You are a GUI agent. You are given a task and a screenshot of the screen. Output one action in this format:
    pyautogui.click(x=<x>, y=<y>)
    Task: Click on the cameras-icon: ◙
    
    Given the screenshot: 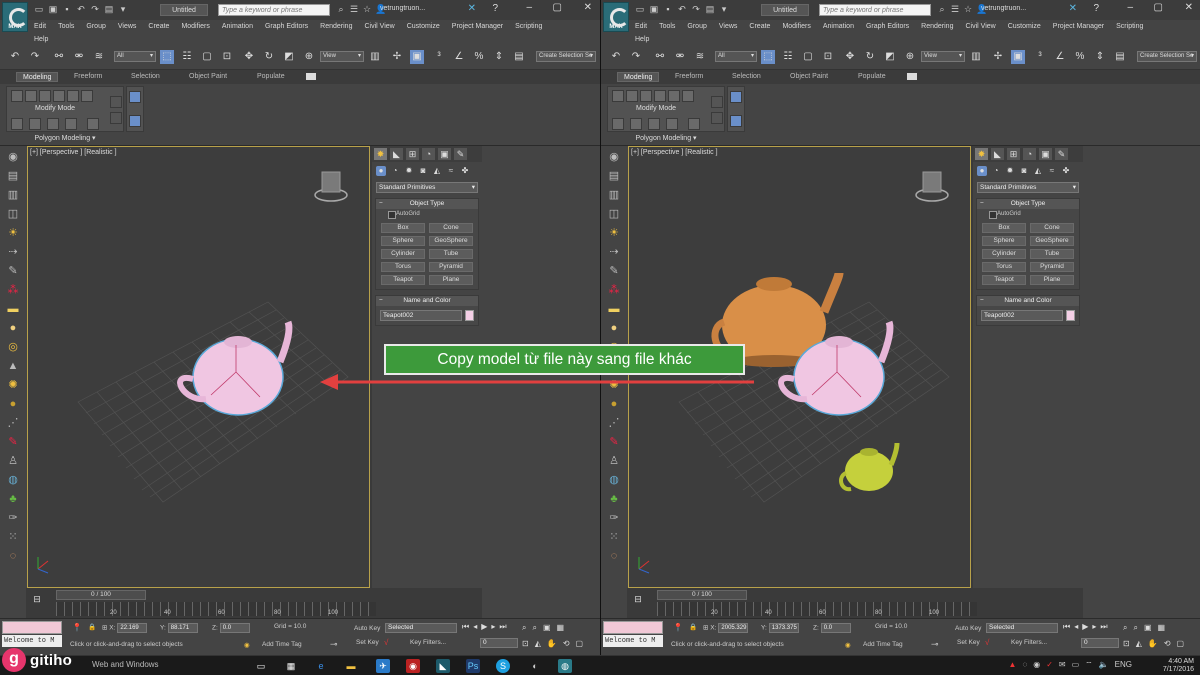 What is the action you would take?
    pyautogui.click(x=423, y=171)
    